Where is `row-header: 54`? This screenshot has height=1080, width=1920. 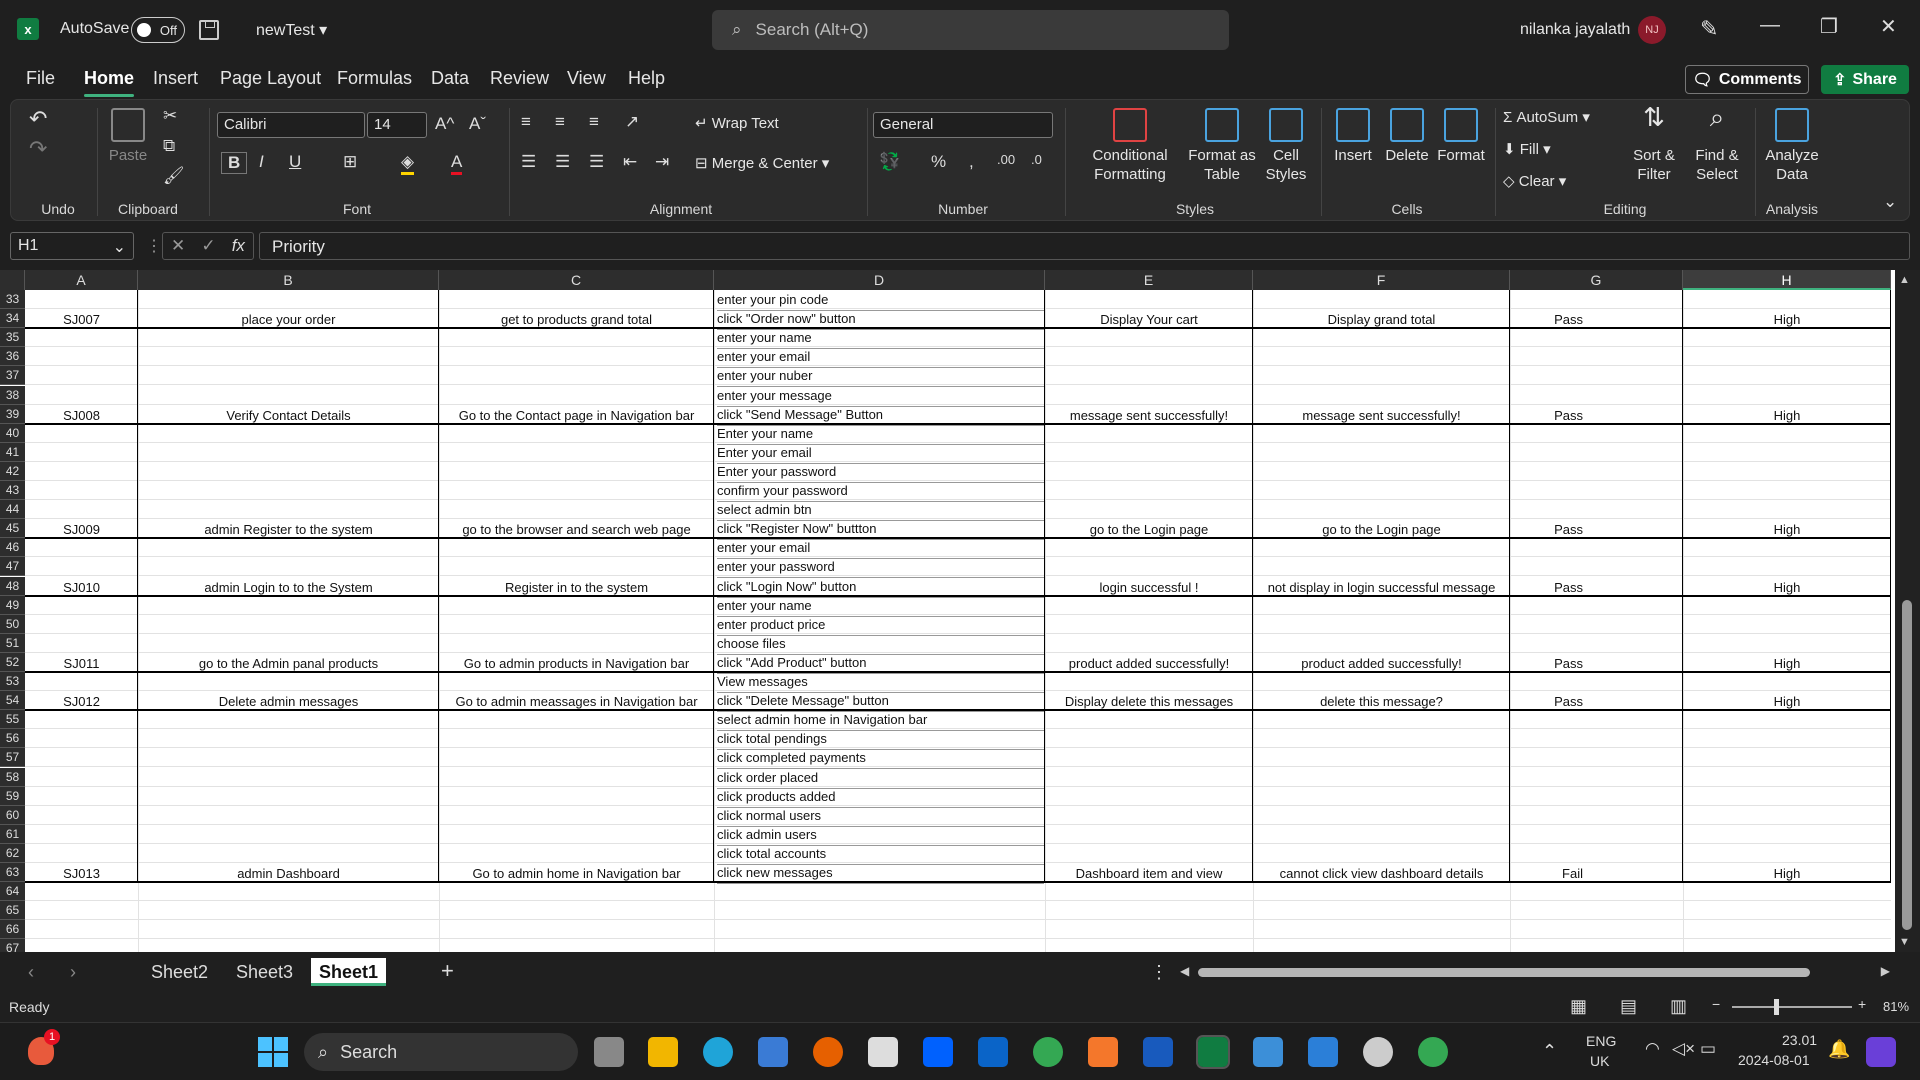
row-header: 54 is located at coordinates (12, 701).